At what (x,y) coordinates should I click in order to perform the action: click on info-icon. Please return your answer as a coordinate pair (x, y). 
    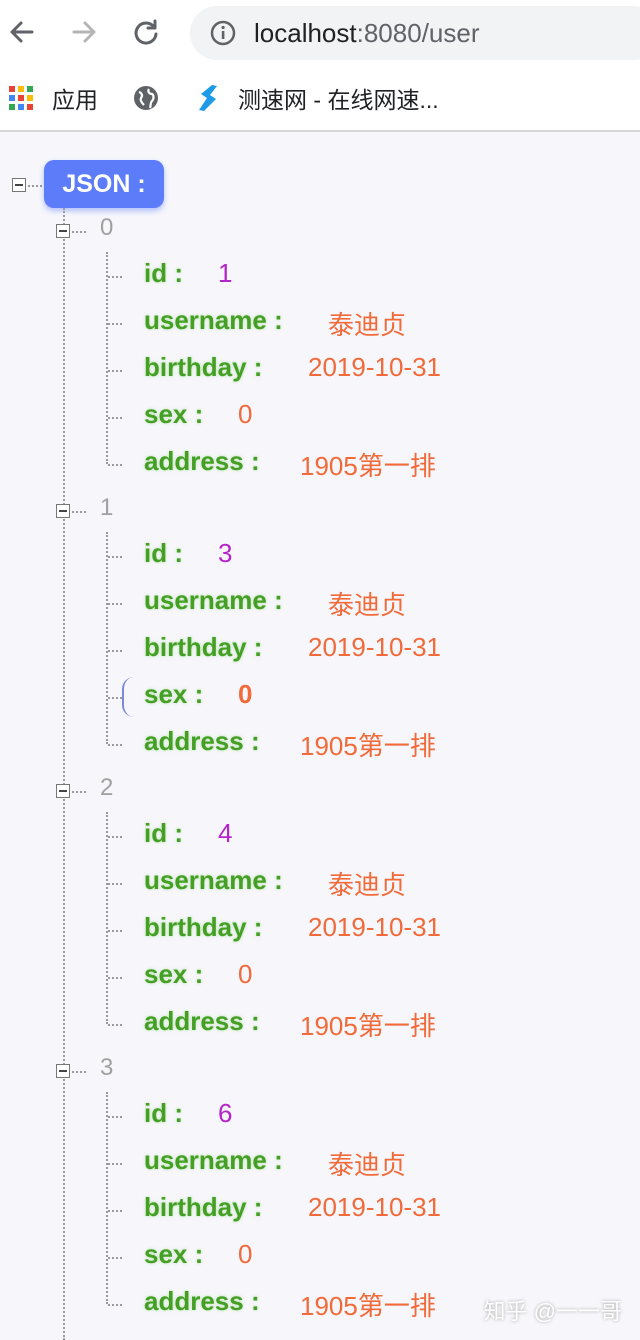
    Looking at the image, I should click on (223, 33).